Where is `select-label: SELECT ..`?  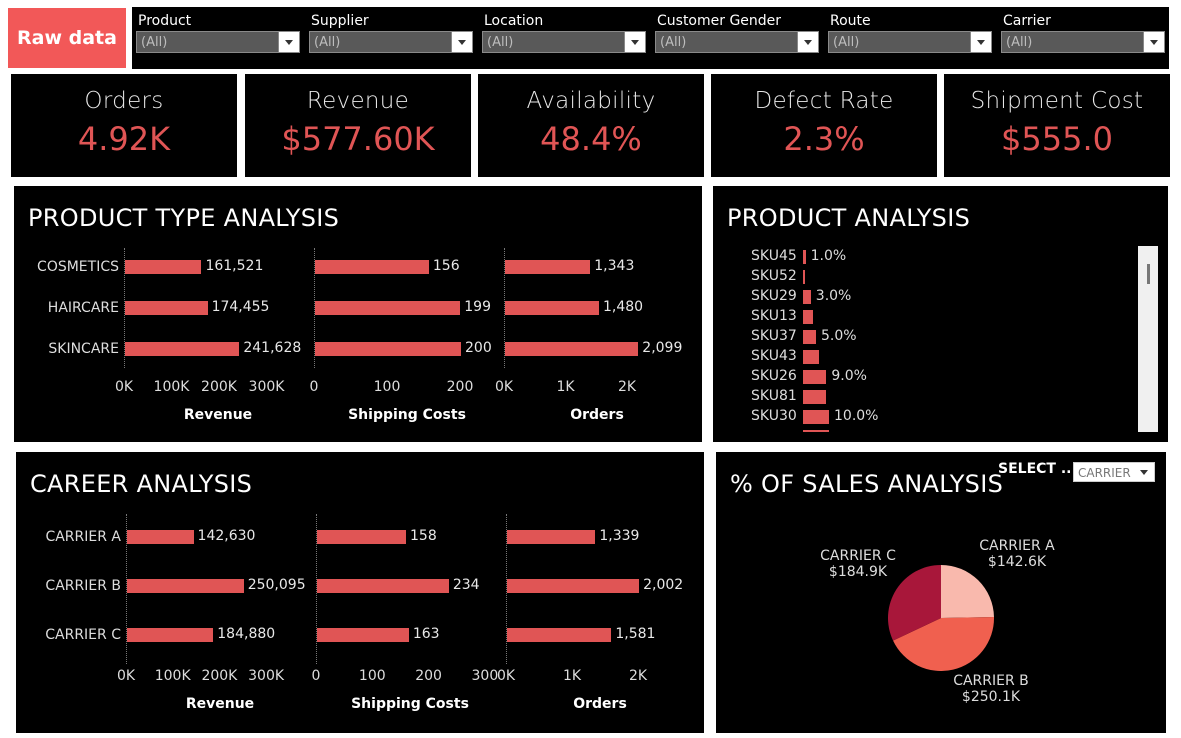
select-label: SELECT .. is located at coordinates (1035, 469).